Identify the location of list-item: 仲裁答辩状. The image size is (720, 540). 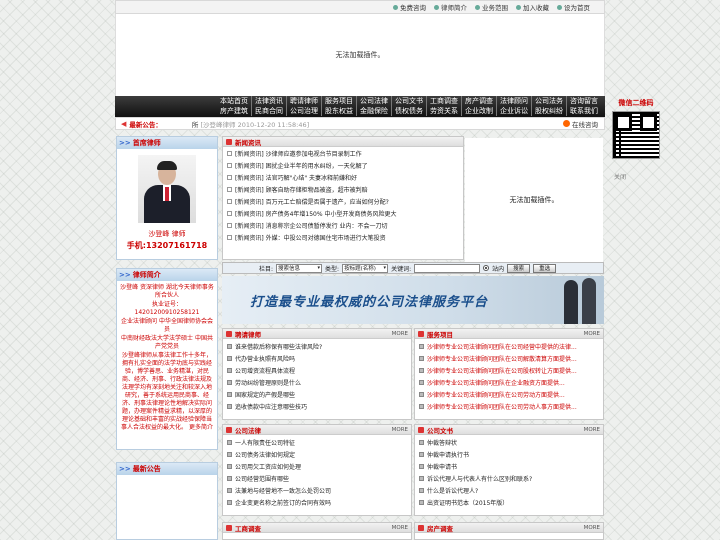
(509, 442).